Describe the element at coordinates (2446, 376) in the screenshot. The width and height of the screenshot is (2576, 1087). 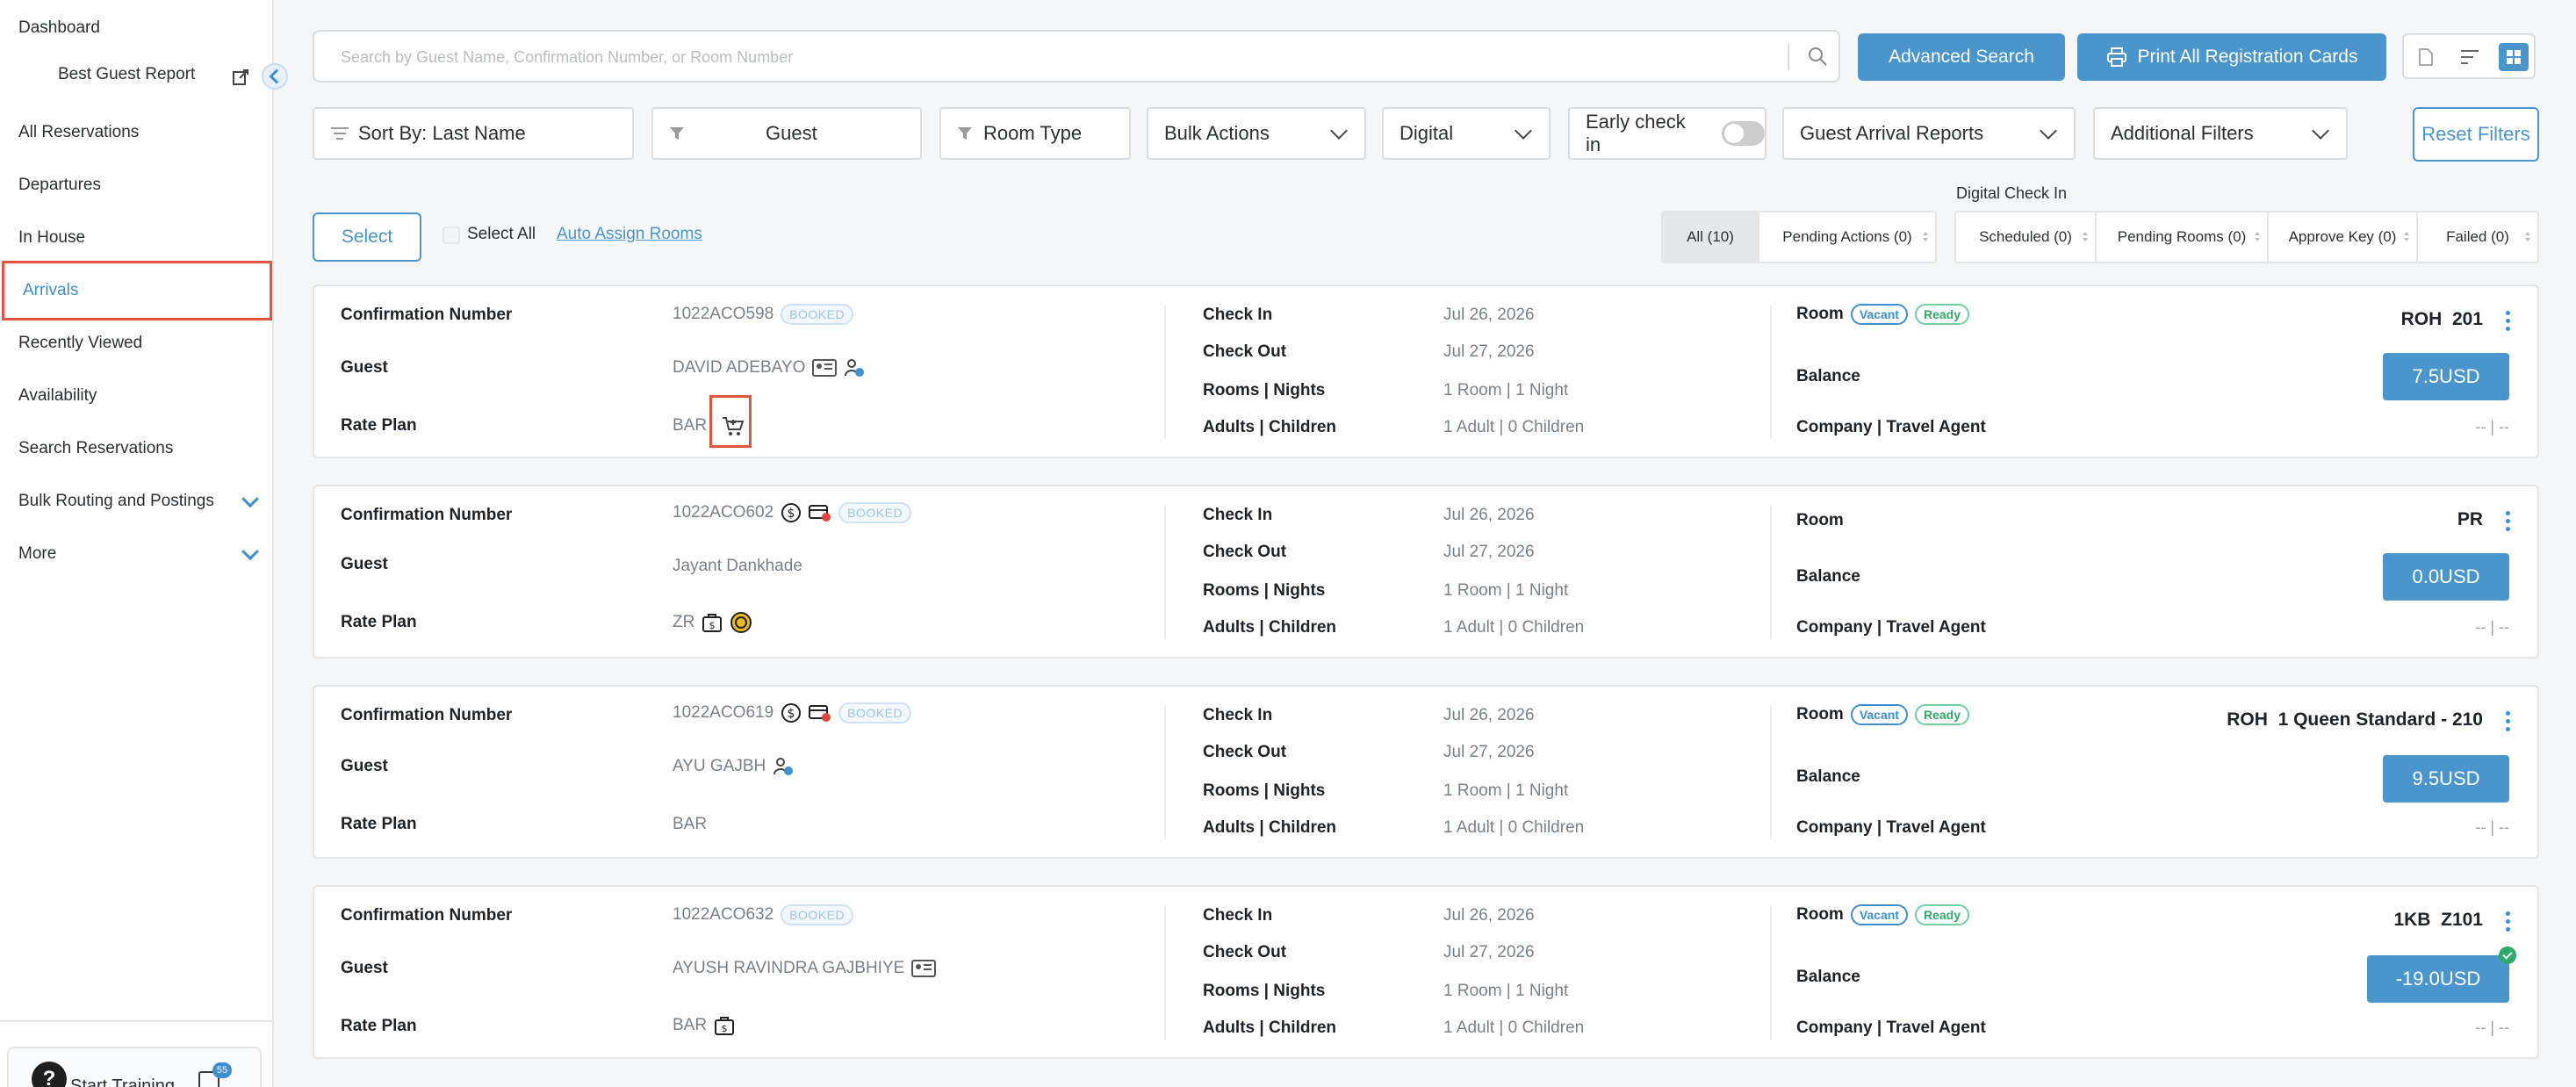
I see `balance-button: 7.5USD` at that location.